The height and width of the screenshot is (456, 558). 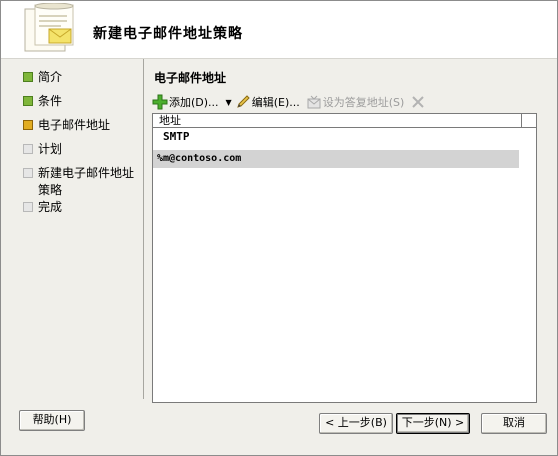 I want to click on step-conditions: 条件, so click(x=83, y=105).